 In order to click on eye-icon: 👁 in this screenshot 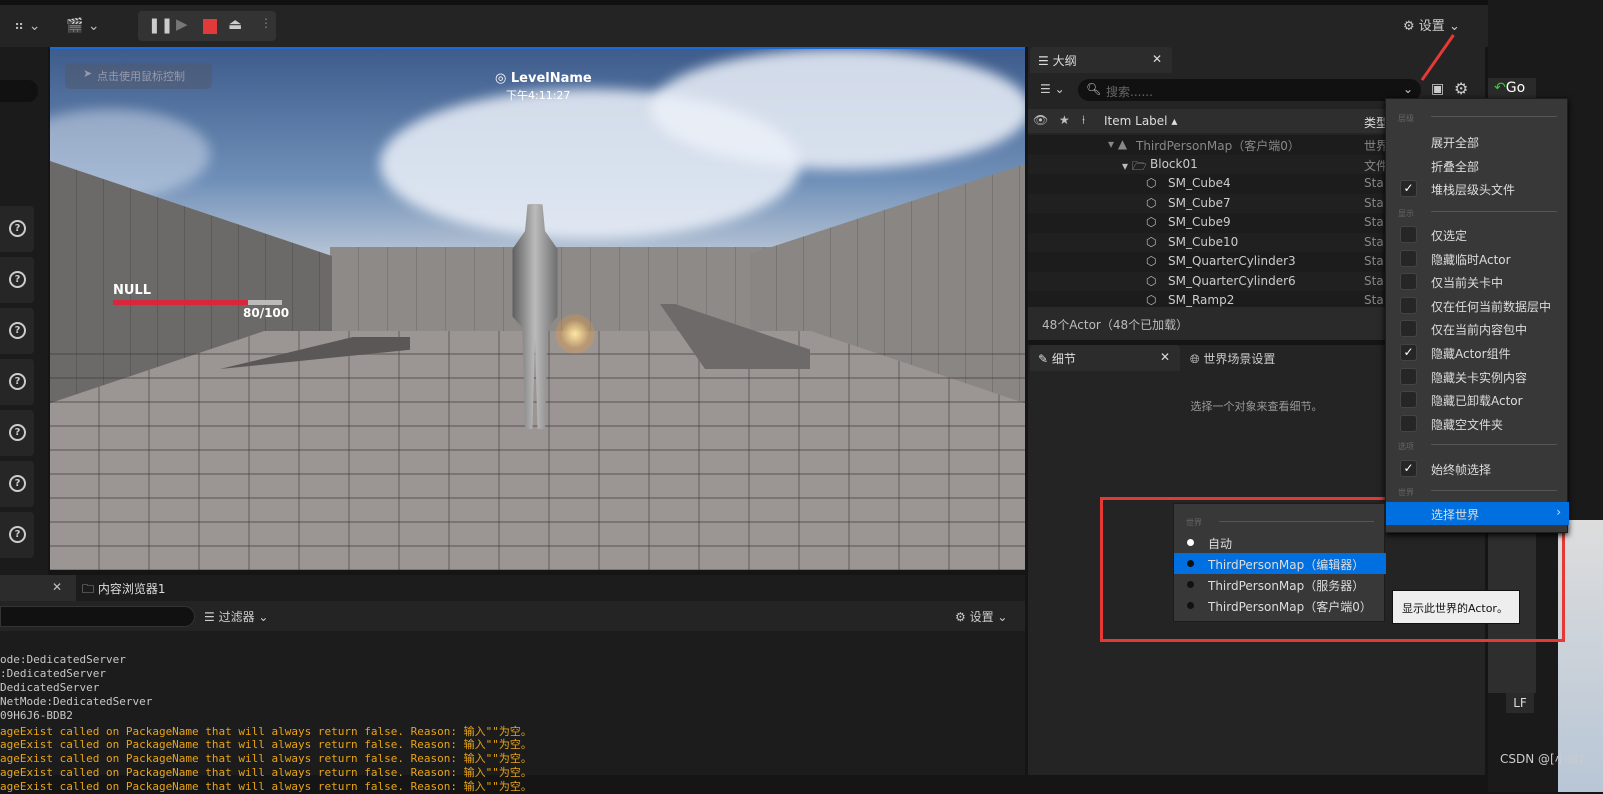, I will do `click(1040, 120)`.